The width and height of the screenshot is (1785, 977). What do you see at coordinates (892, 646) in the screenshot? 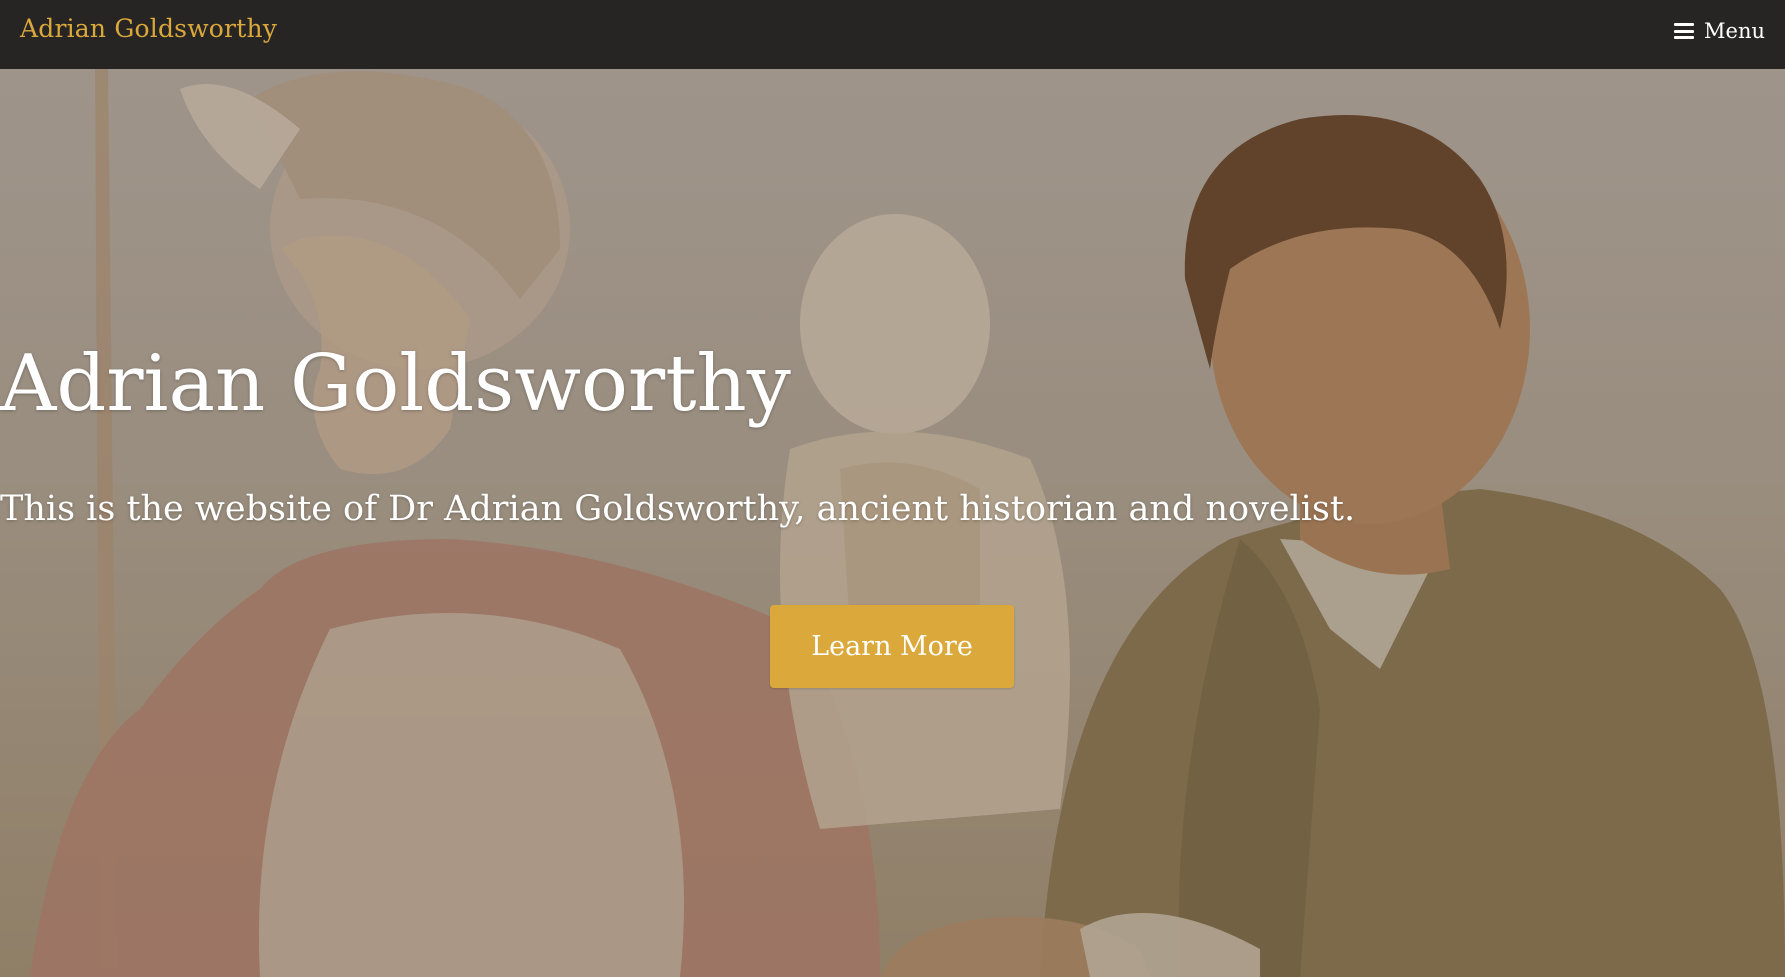
I see `learn-more-button: Learn More` at bounding box center [892, 646].